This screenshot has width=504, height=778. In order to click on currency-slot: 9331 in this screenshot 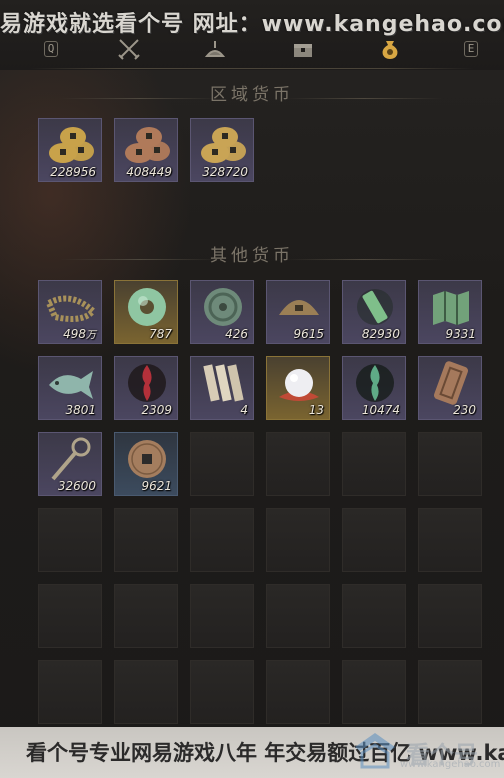, I will do `click(450, 312)`.